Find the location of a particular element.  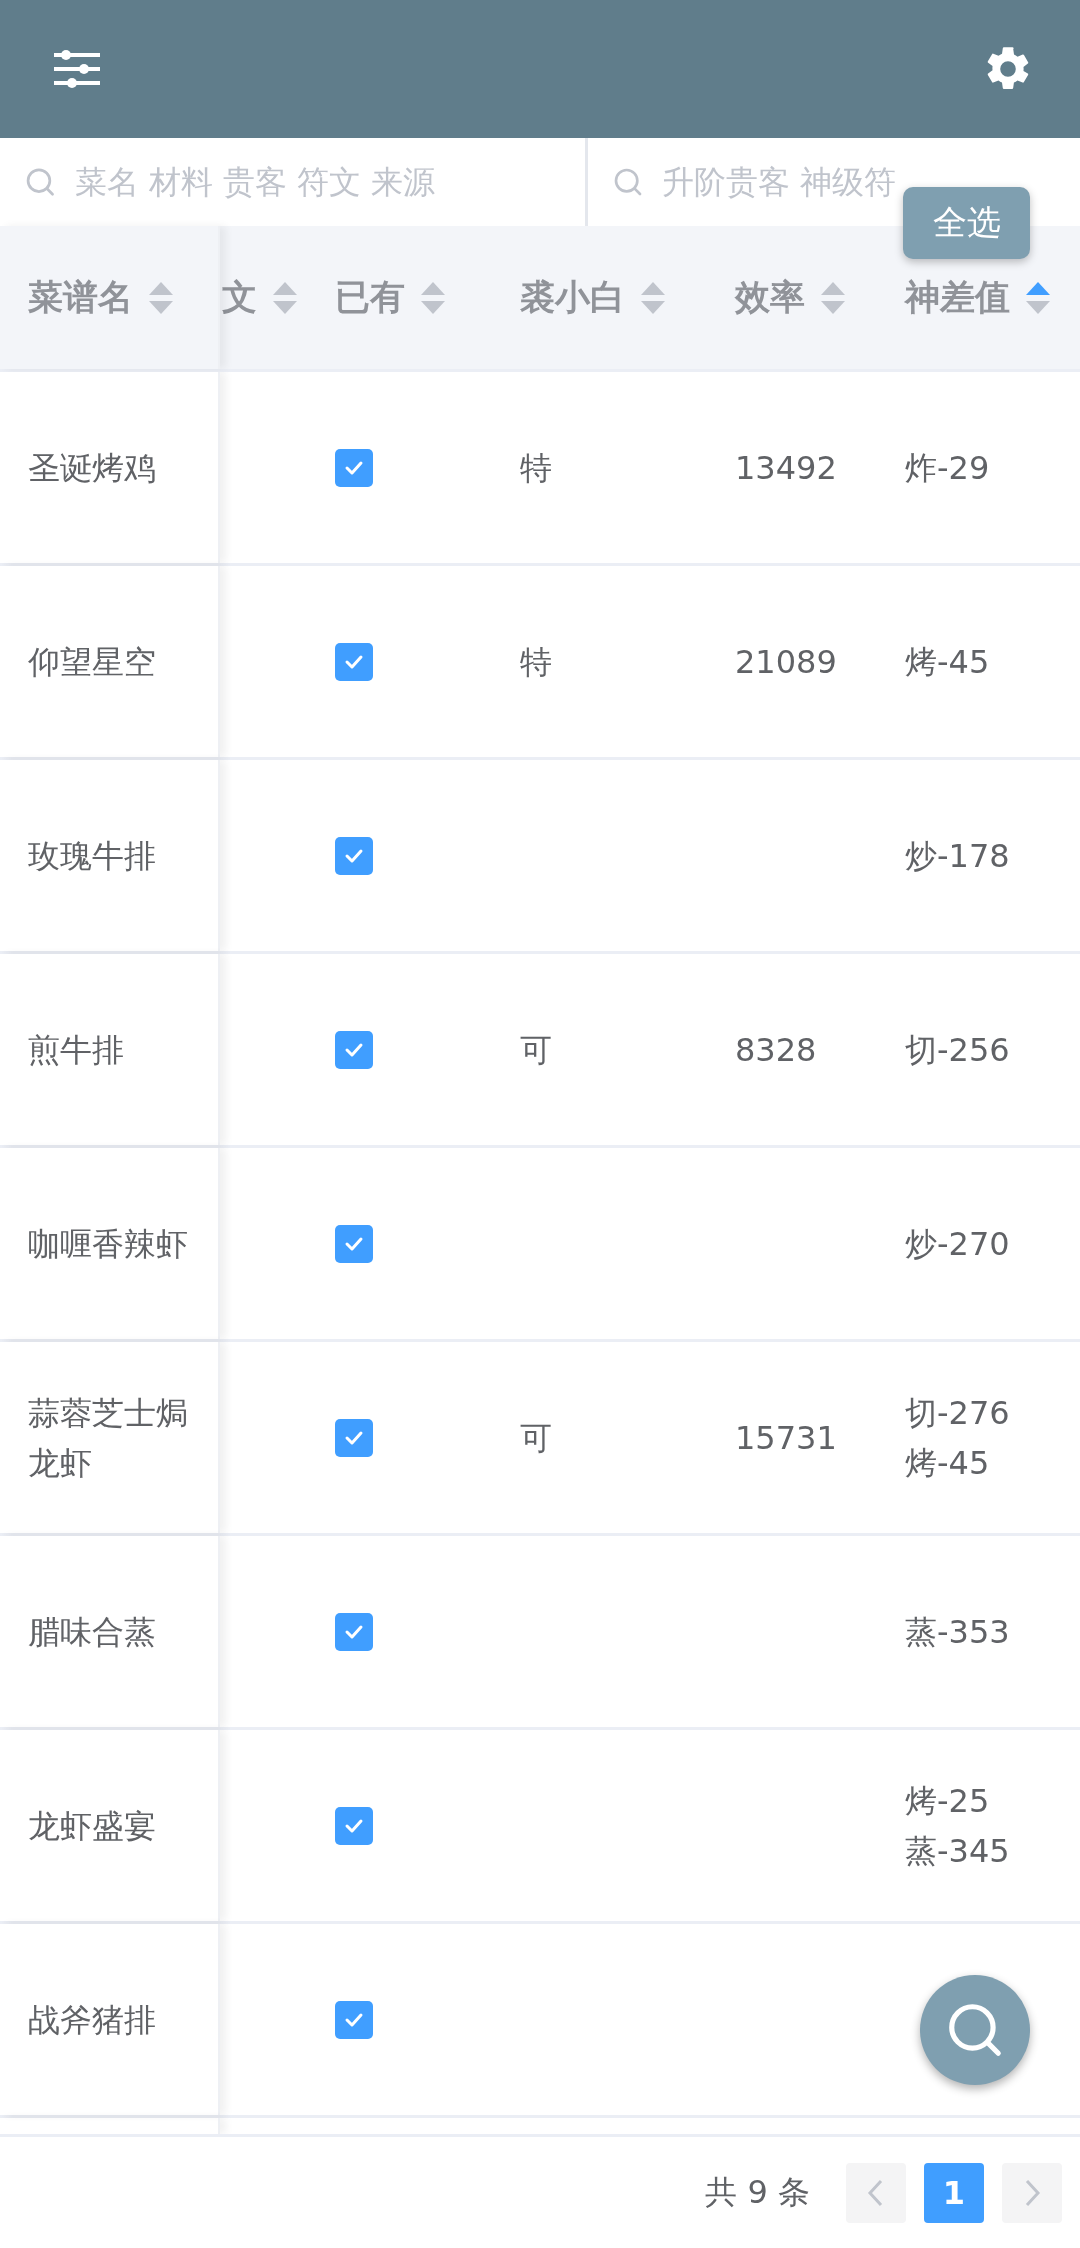

column-header: 菜谱名 is located at coordinates (80, 297).